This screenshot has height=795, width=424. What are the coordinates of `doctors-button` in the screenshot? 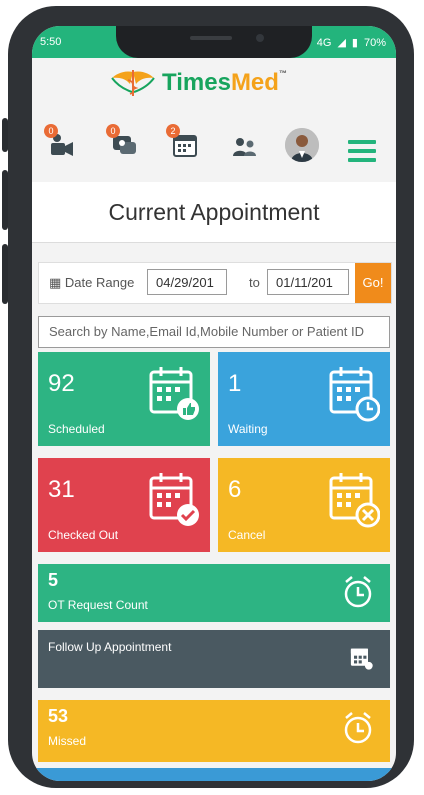 It's located at (245, 145).